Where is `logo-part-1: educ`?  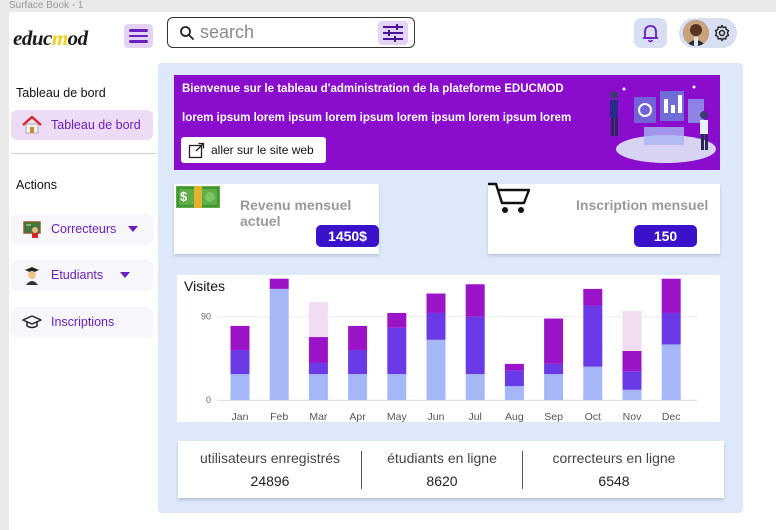 logo-part-1: educ is located at coordinates (32, 38).